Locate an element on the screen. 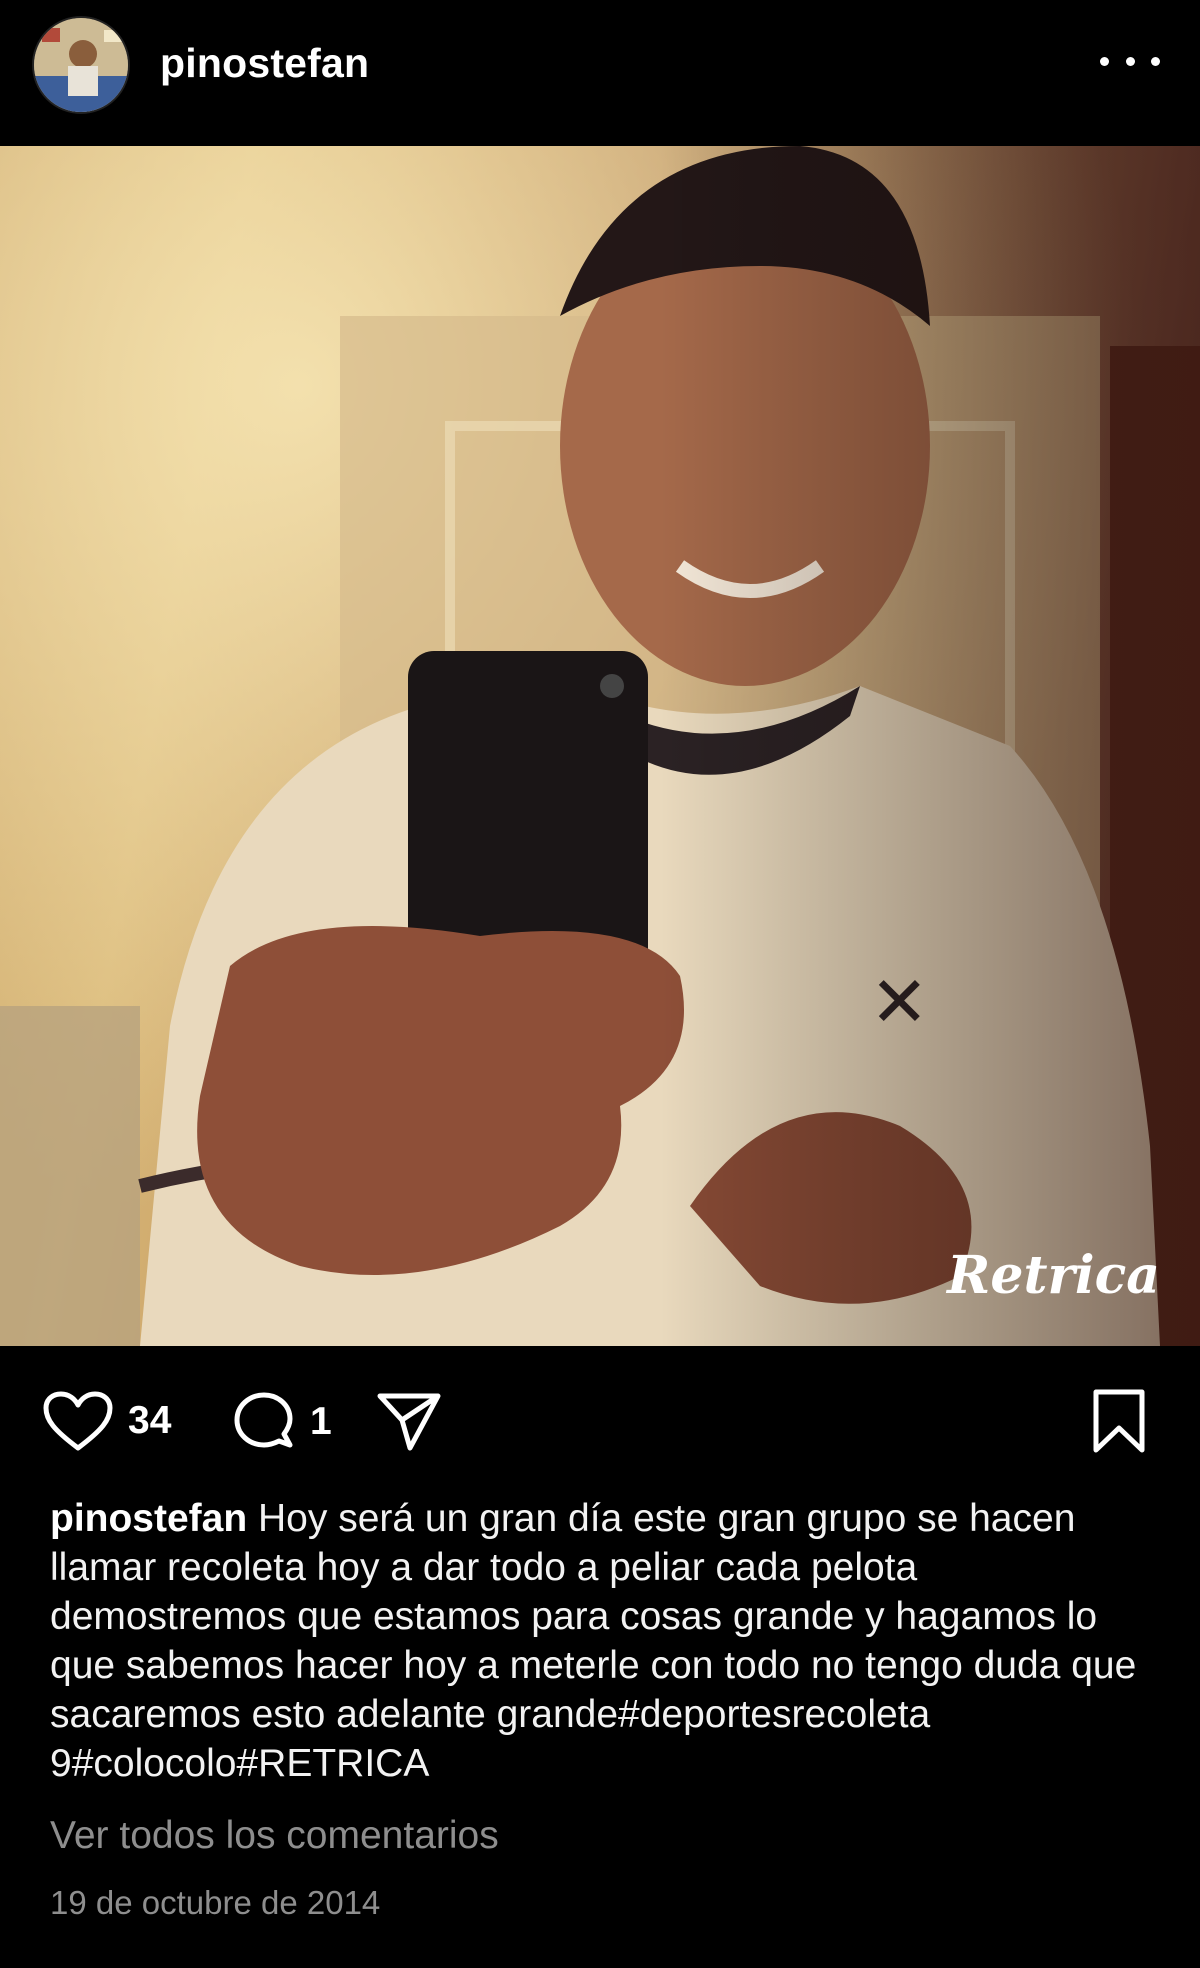  post-date: 19 de octubre de 2014 is located at coordinates (215, 1902).